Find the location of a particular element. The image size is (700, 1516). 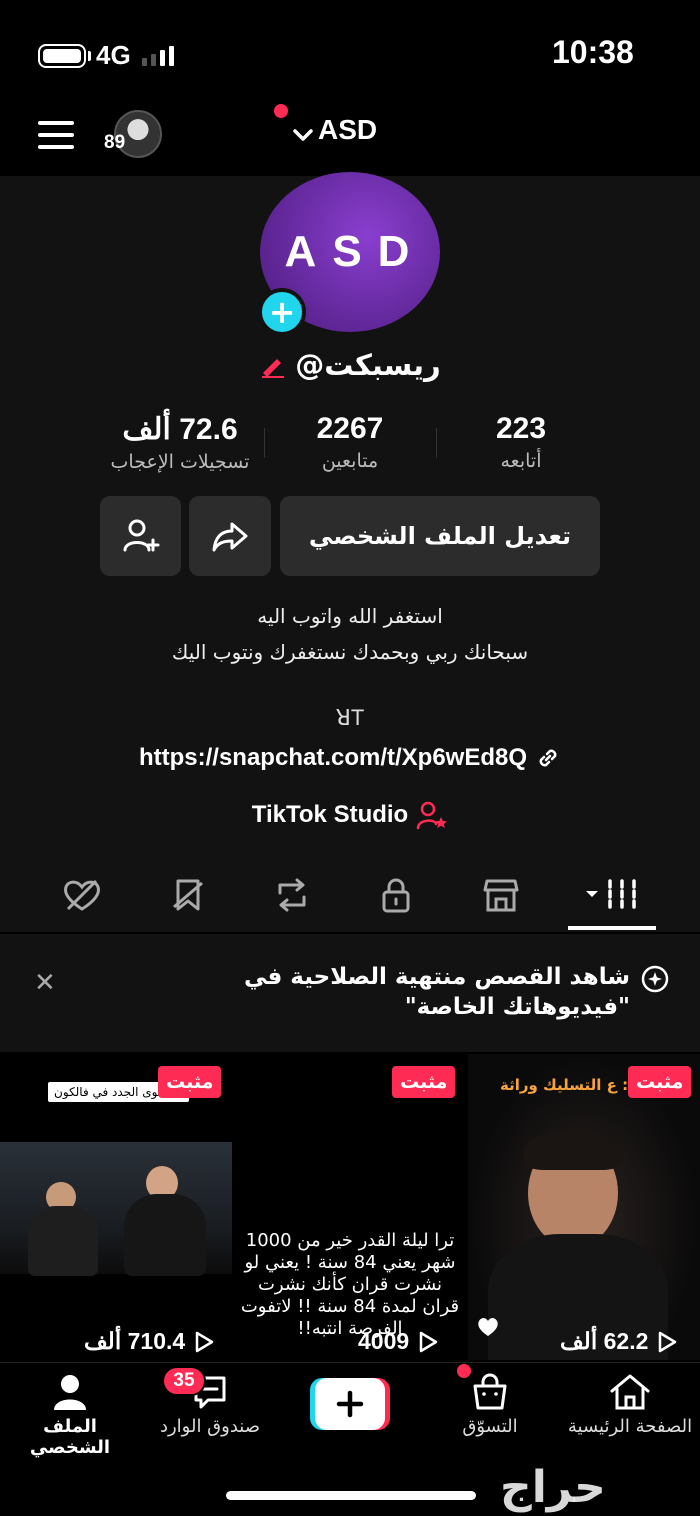

chevron-down-icon is located at coordinates (303, 135).